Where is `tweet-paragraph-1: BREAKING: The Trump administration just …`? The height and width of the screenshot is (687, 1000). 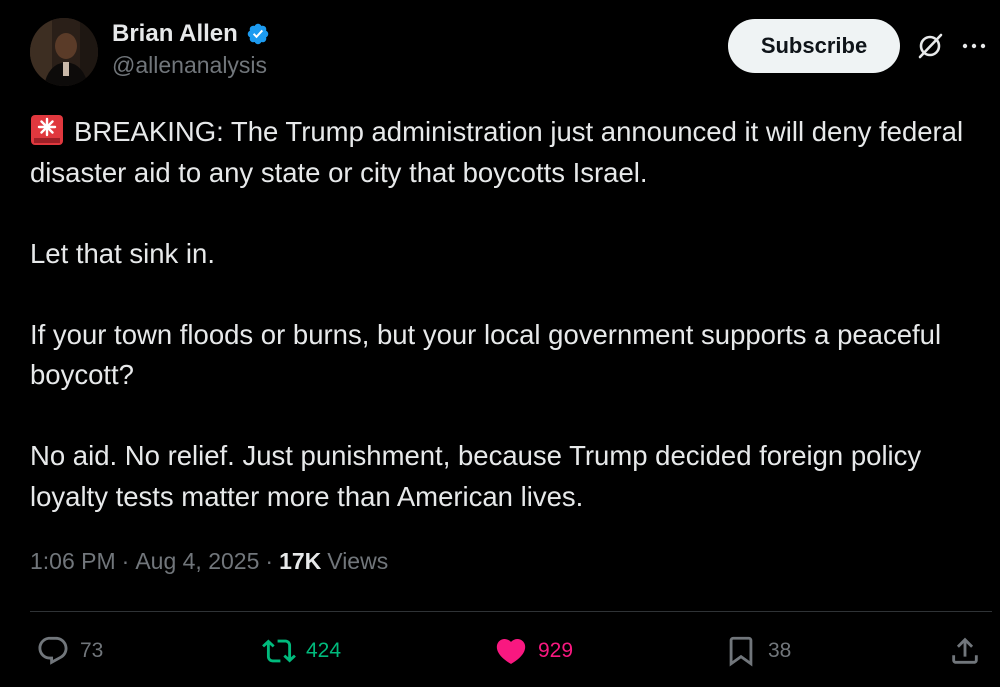 tweet-paragraph-1: BREAKING: The Trump administration just … is located at coordinates (510, 152).